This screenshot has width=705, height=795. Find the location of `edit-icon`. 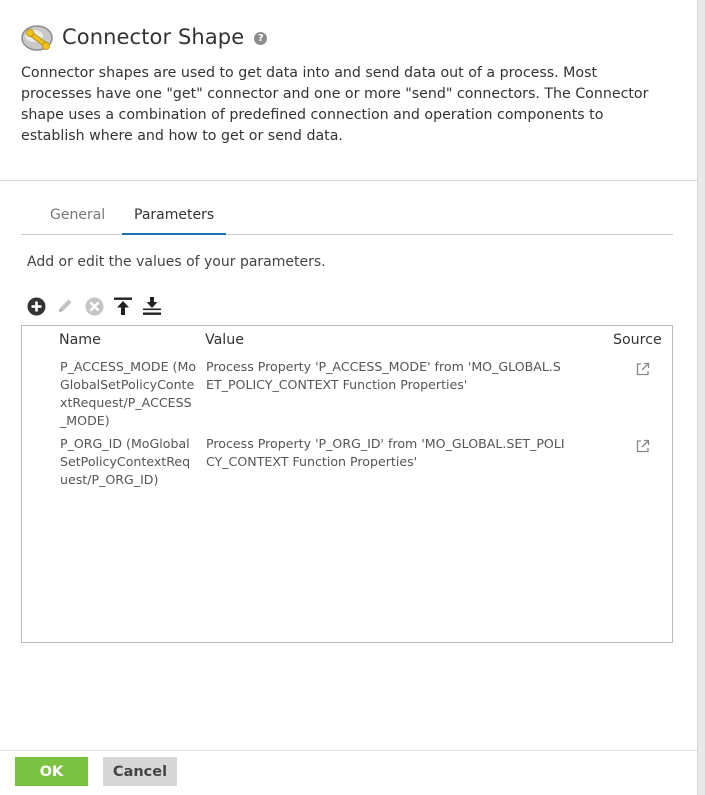

edit-icon is located at coordinates (65, 306).